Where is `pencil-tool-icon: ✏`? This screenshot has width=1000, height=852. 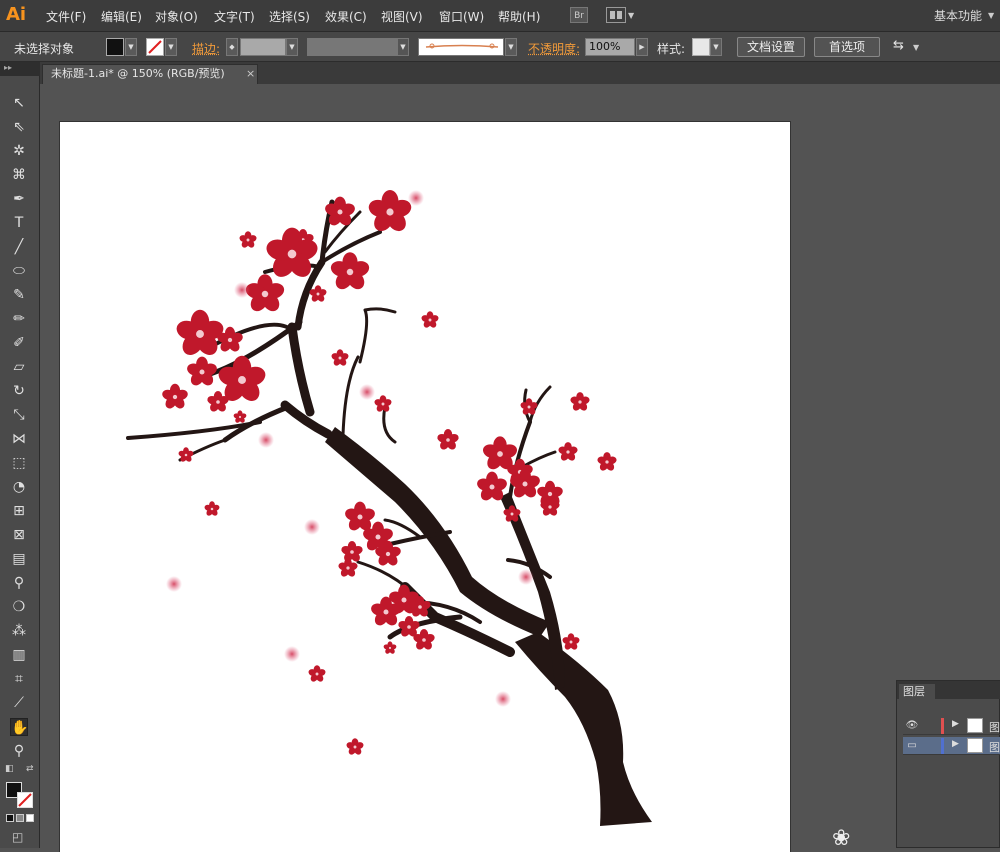
pencil-tool-icon: ✏ is located at coordinates (19, 319).